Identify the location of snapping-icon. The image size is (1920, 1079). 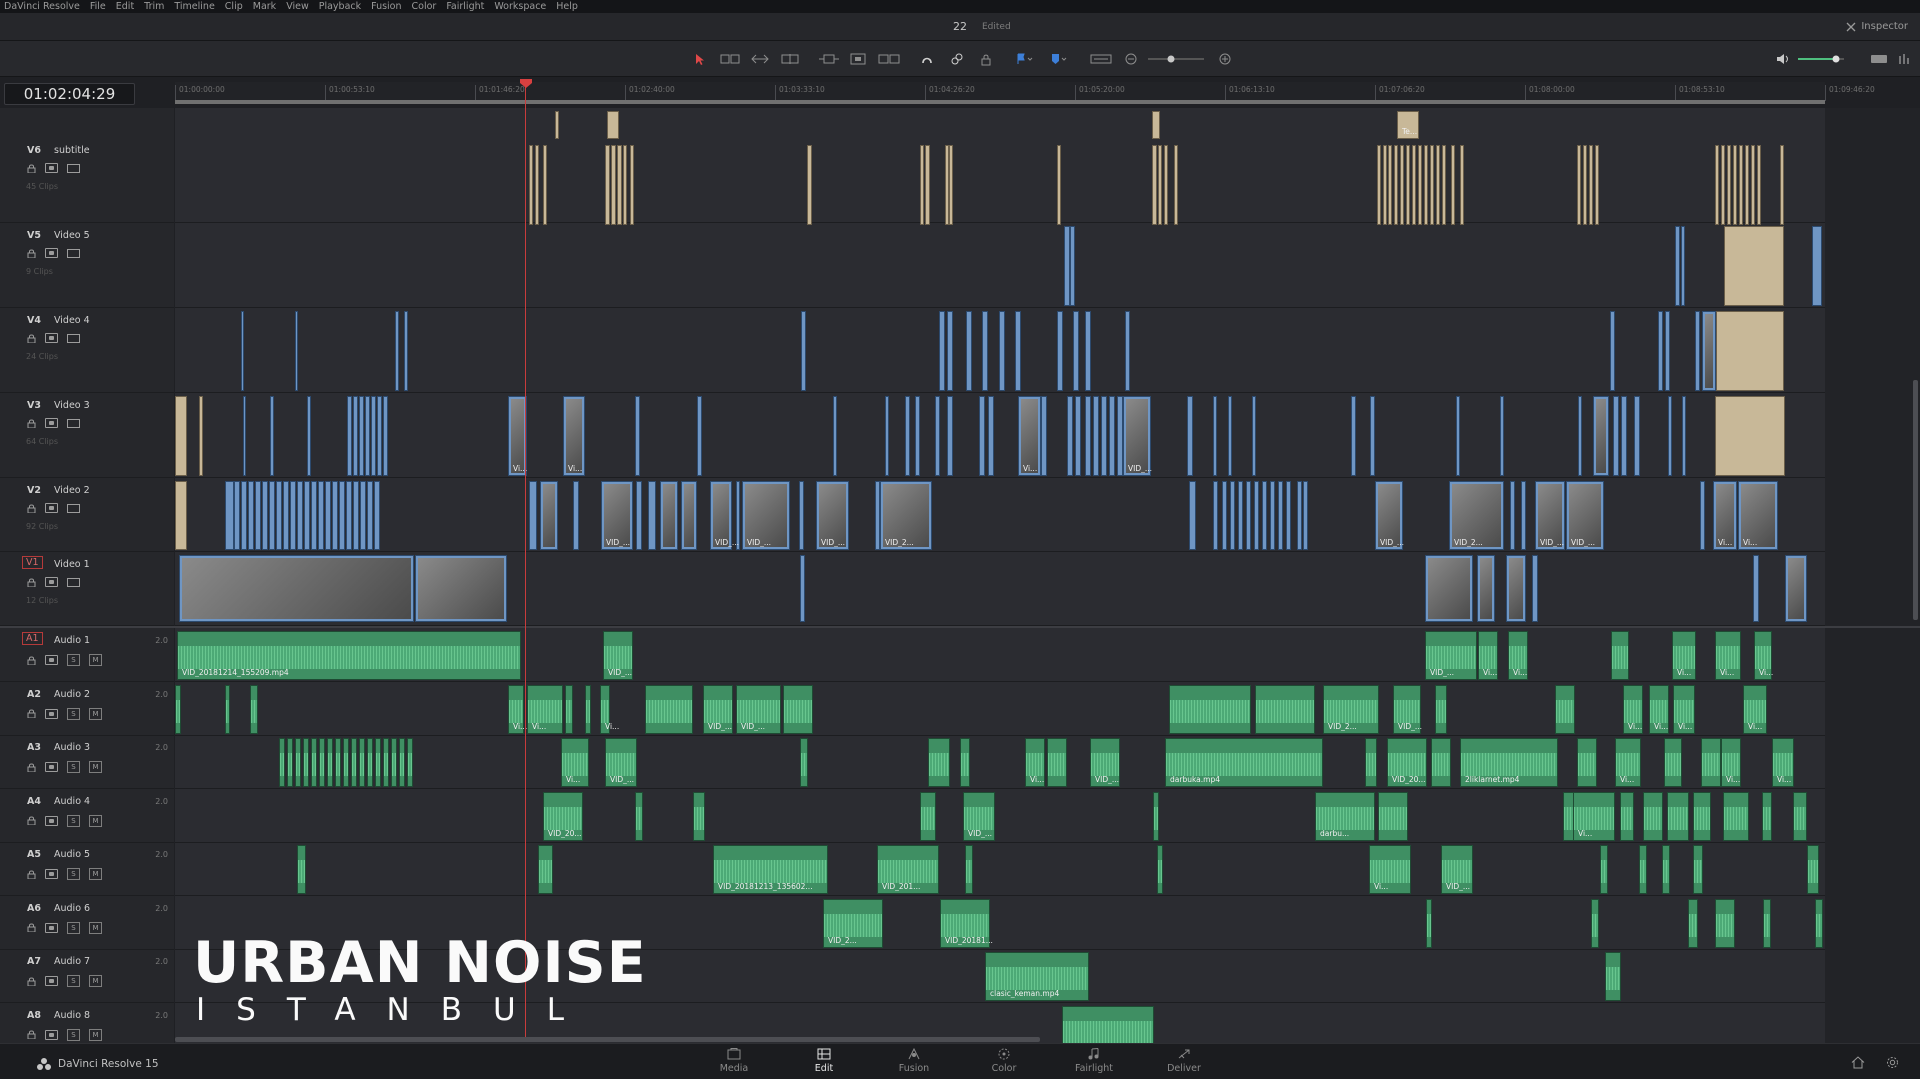
(927, 59).